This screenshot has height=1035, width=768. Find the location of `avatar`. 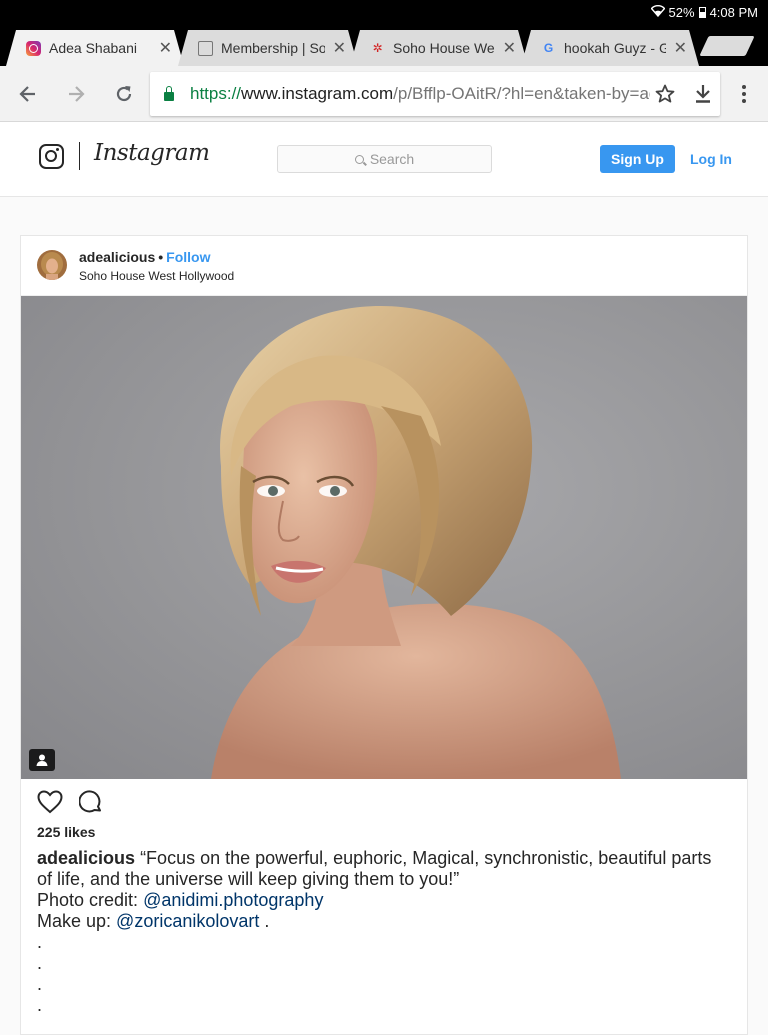

avatar is located at coordinates (52, 265).